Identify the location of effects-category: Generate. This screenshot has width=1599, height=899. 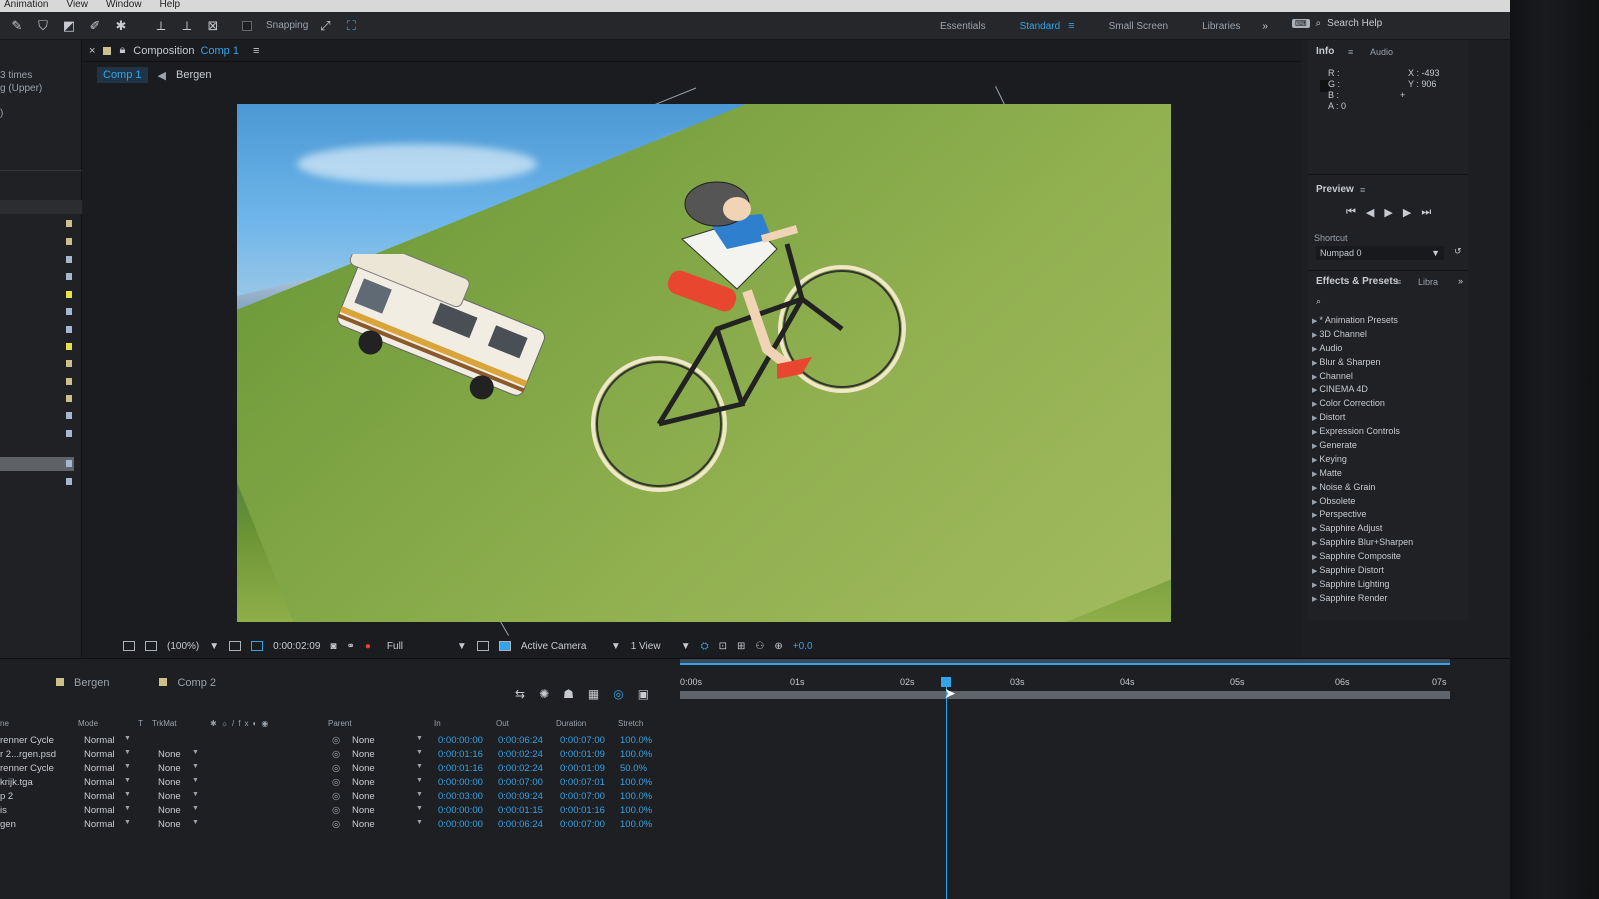
(1362, 446).